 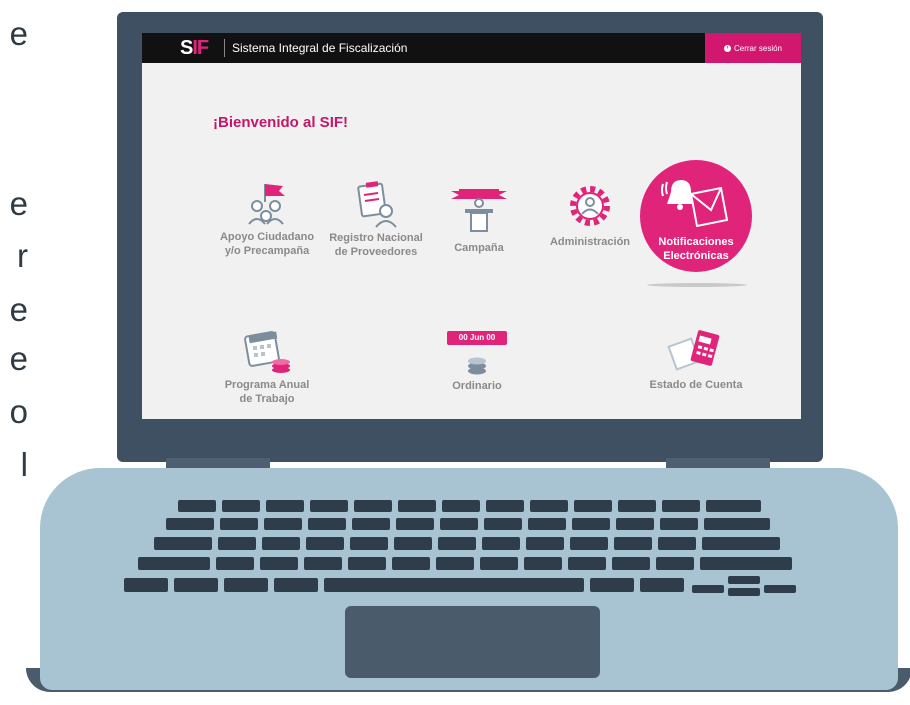 What do you see at coordinates (696, 242) in the screenshot?
I see `module-label-line1: Notificaciones` at bounding box center [696, 242].